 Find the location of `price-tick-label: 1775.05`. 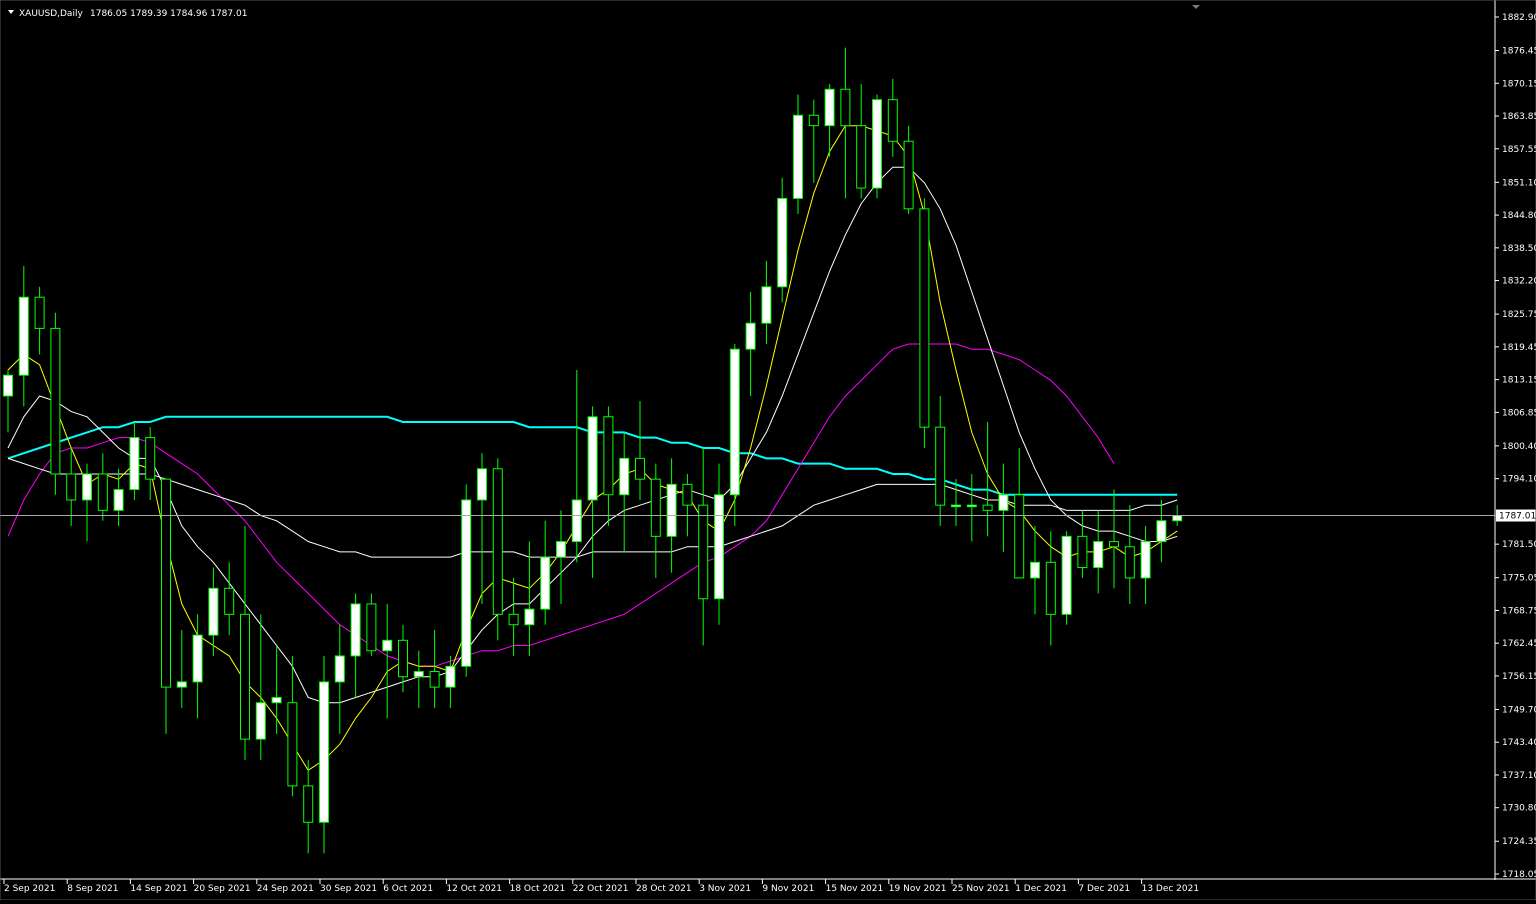

price-tick-label: 1775.05 is located at coordinates (1519, 579).